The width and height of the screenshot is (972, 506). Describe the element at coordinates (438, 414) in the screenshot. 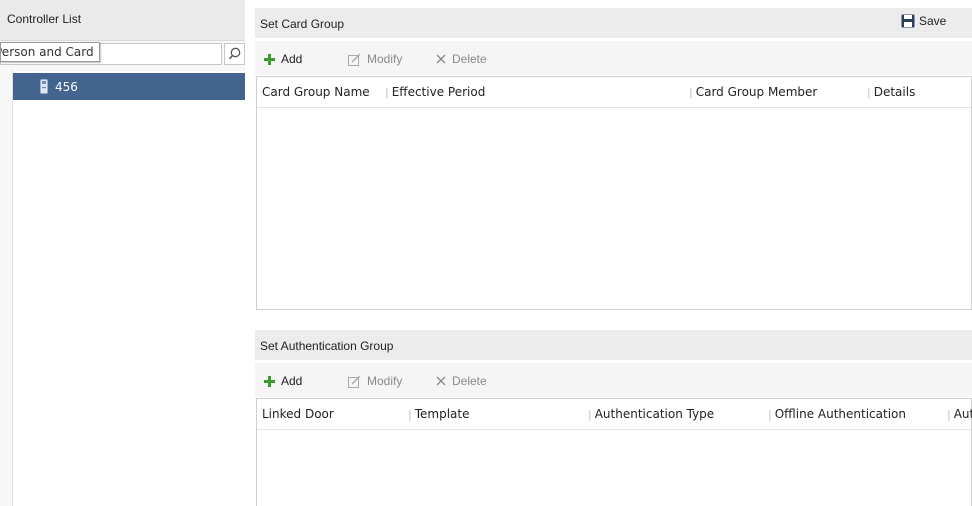

I see `column-header: | Template` at that location.